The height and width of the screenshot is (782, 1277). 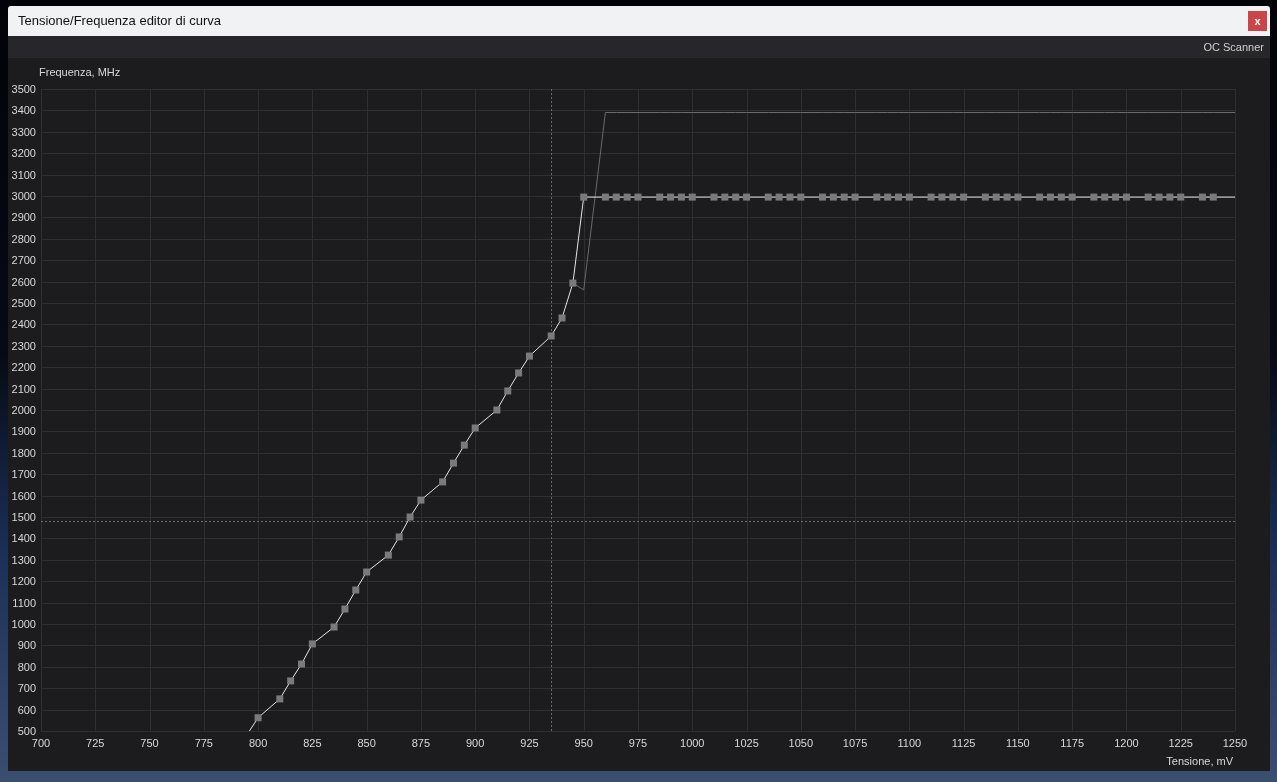 What do you see at coordinates (23, 495) in the screenshot?
I see `y-tick-label: 1600` at bounding box center [23, 495].